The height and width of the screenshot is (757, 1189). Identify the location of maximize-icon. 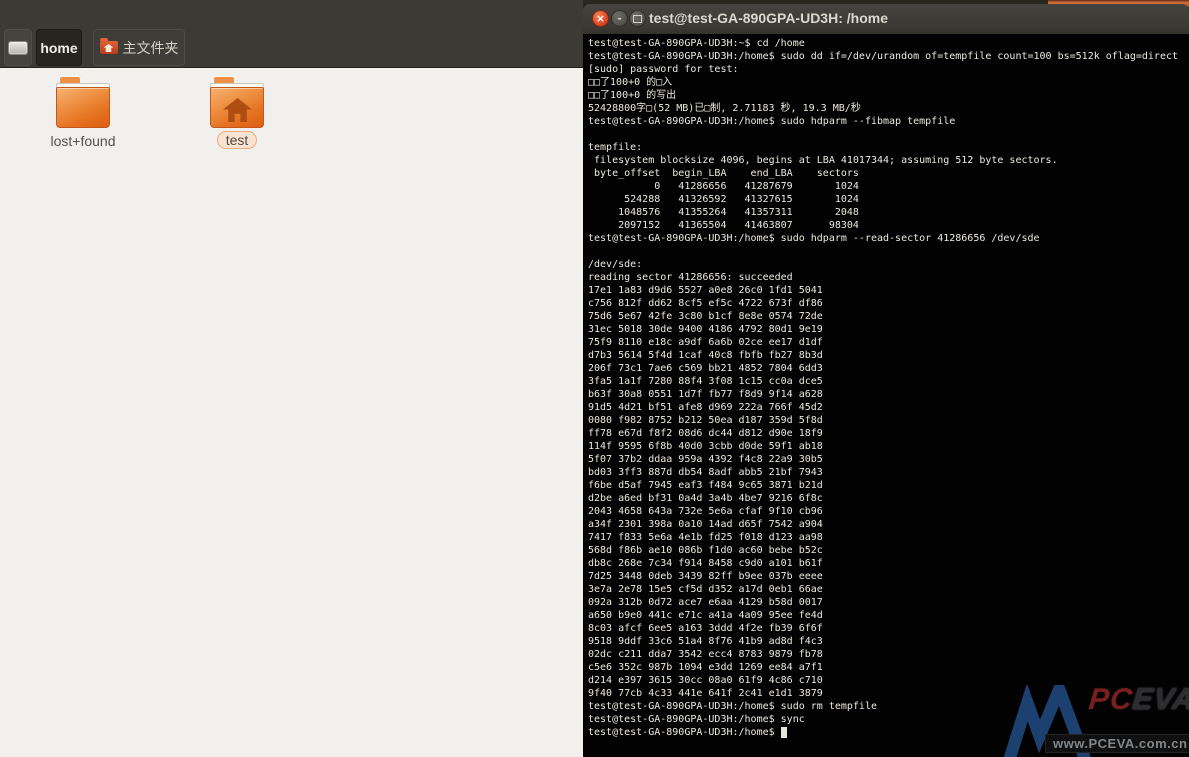
(637, 19).